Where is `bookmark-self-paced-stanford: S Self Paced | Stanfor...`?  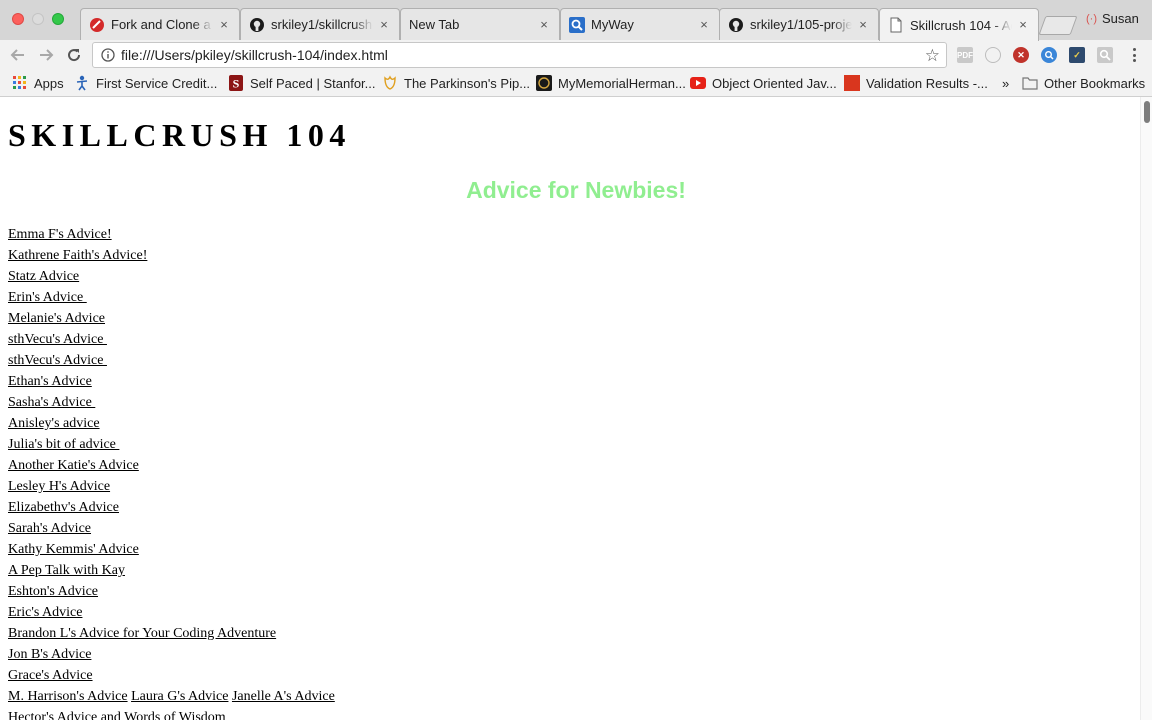
bookmark-self-paced-stanford: S Self Paced | Stanfor... is located at coordinates (302, 83).